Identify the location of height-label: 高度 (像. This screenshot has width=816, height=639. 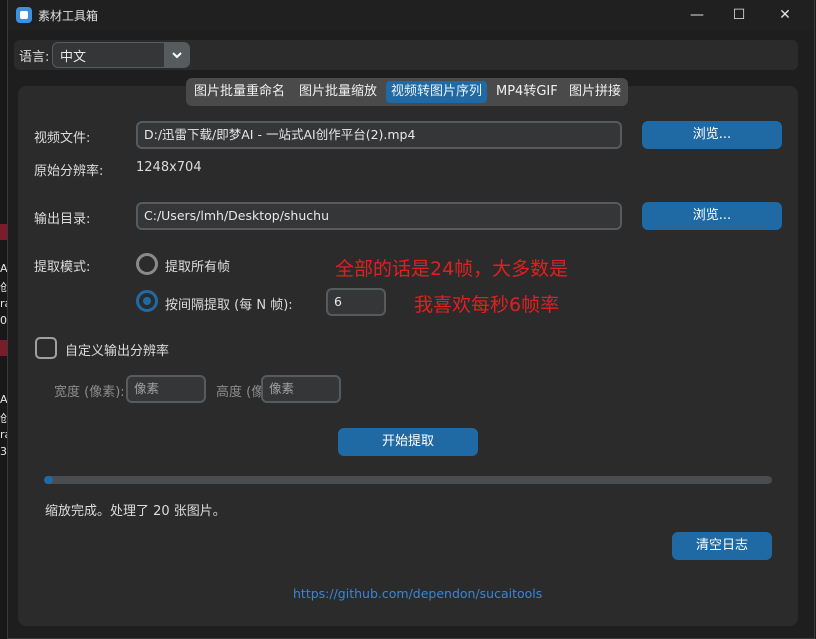
(239, 392).